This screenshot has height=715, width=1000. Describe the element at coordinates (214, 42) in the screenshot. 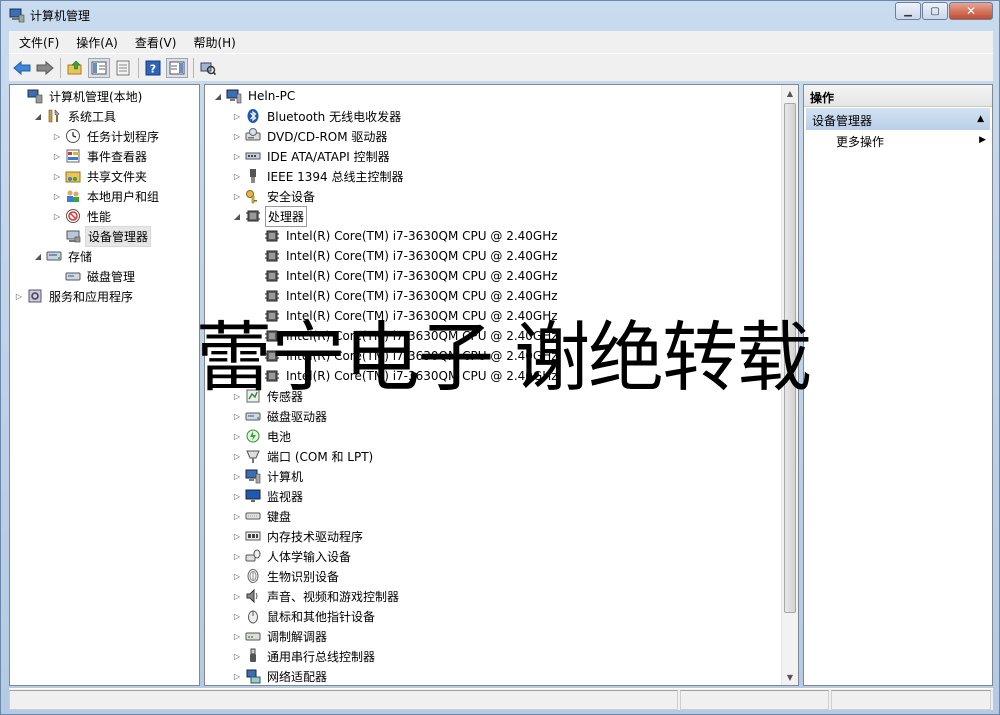

I see `menu-help: 帮助(H)` at that location.